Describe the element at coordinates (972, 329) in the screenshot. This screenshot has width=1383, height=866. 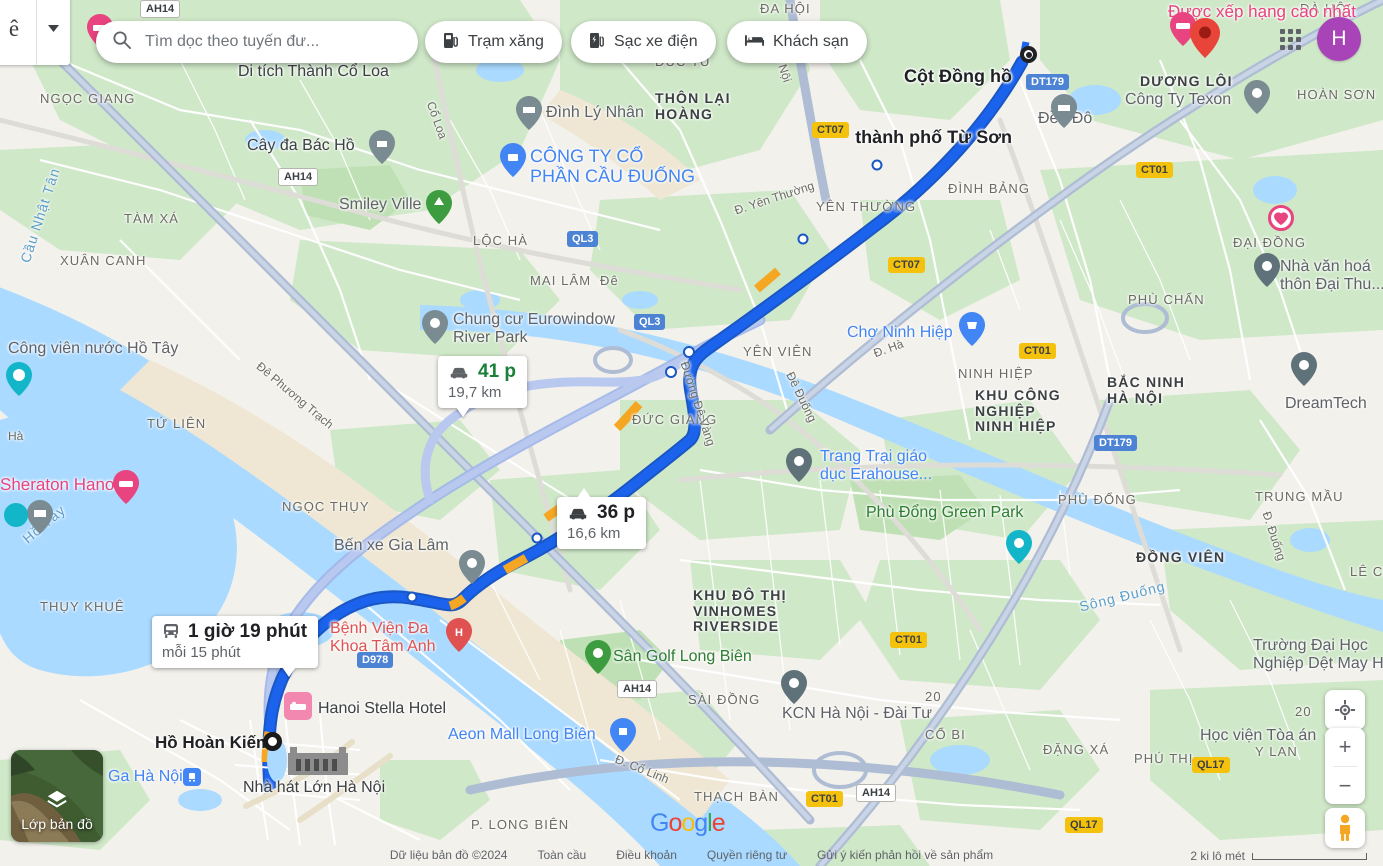
I see `poi-pin-market-ninhhiep` at that location.